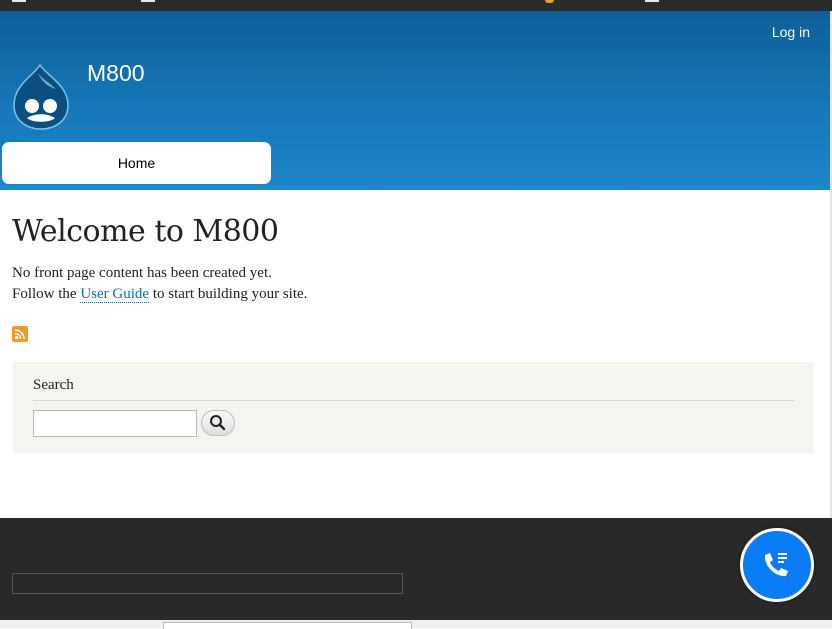  I want to click on nav-item-home: Home, so click(136, 163).